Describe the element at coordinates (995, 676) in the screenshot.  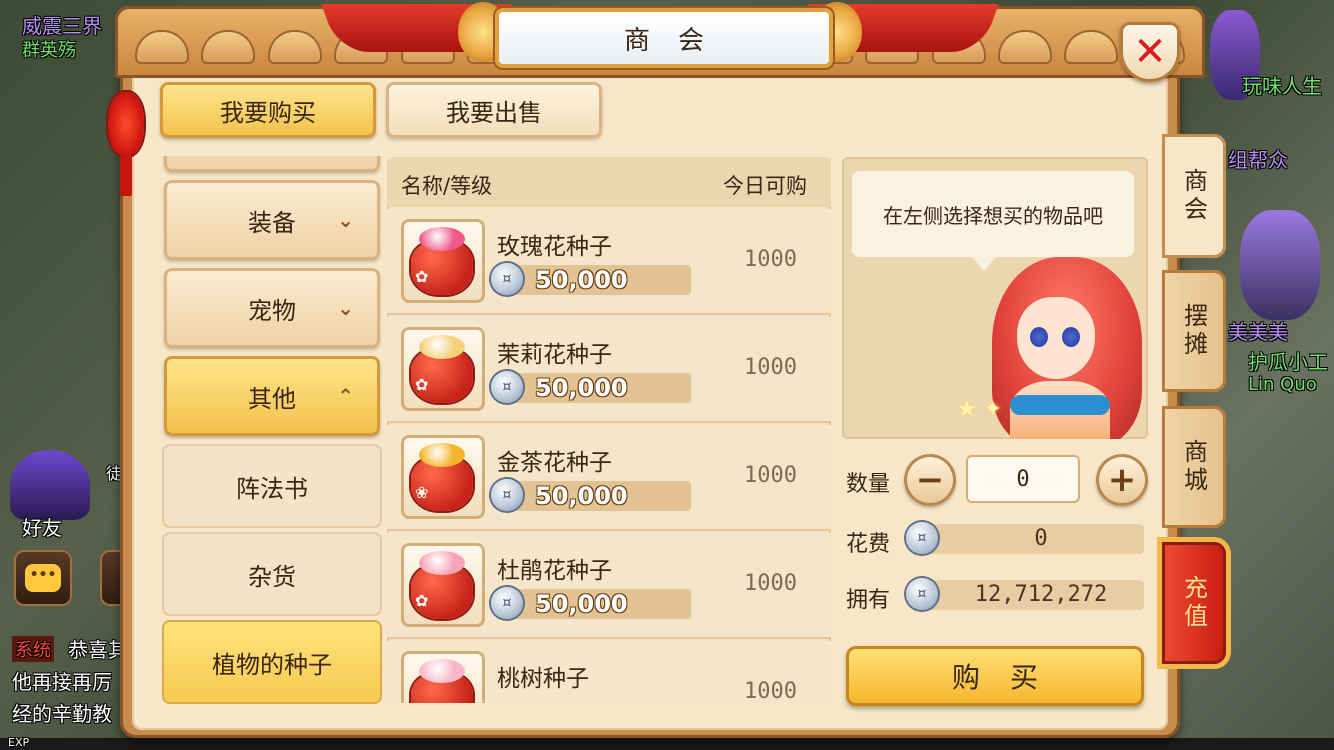
I see `buy-button: 购买` at that location.